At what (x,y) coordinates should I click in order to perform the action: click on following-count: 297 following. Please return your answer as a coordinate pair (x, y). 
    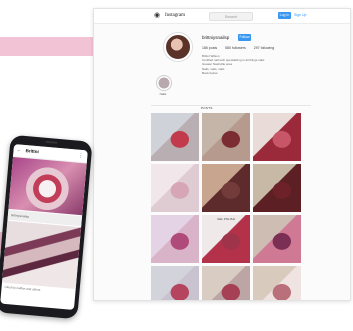
    Looking at the image, I should click on (264, 48).